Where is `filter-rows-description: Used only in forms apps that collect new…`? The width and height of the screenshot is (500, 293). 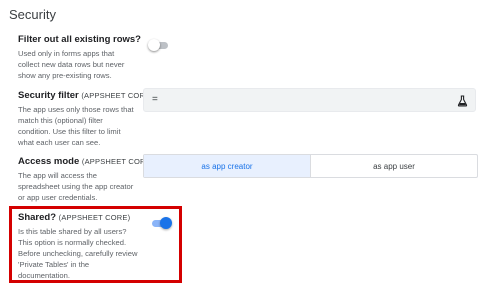
filter-rows-description: Used only in forms apps that collect new… is located at coordinates (79, 64).